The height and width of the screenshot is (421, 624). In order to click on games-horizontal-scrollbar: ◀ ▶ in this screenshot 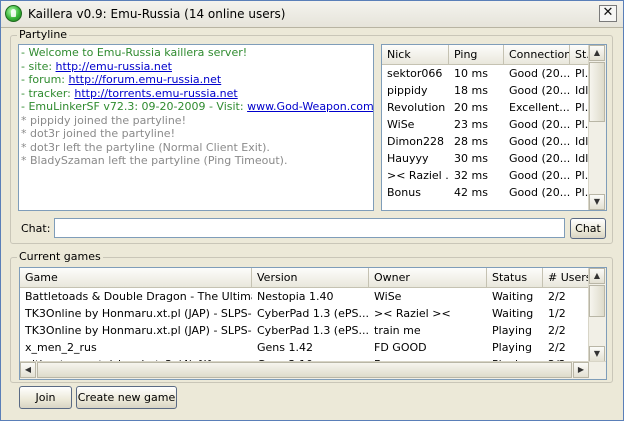, I will do `click(313, 370)`.